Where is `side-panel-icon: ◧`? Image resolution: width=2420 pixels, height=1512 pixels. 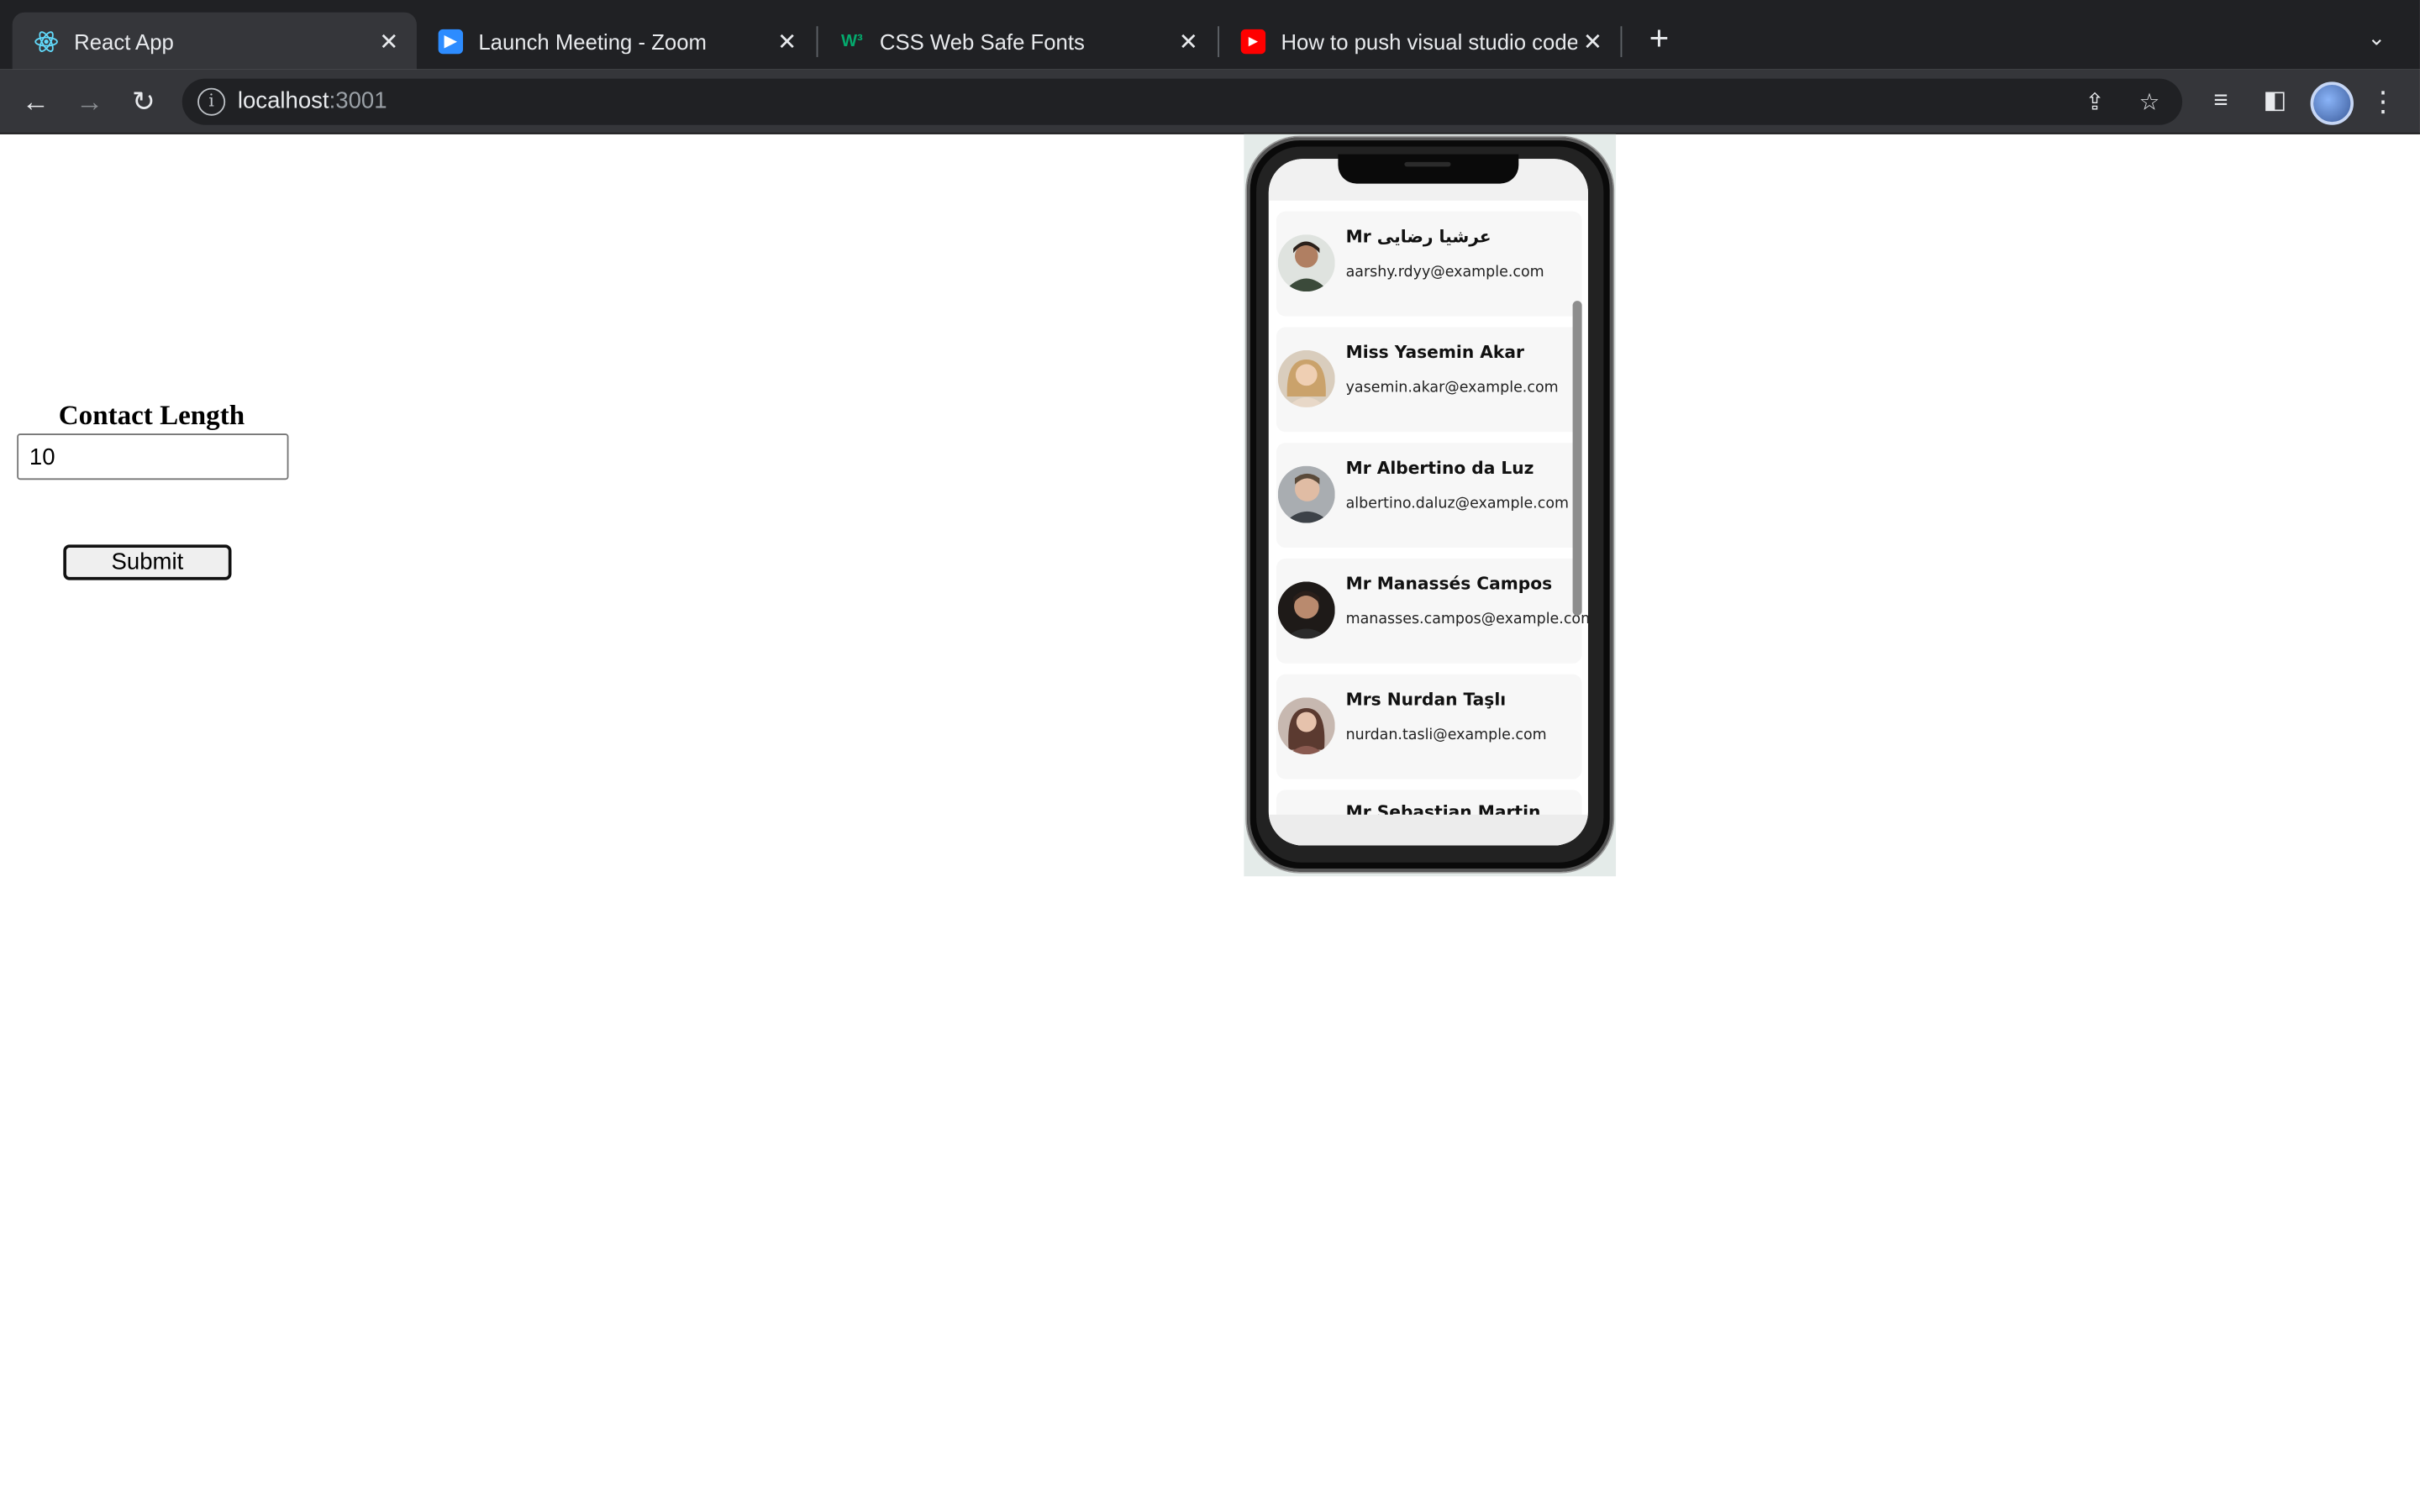 side-panel-icon: ◧ is located at coordinates (2274, 101).